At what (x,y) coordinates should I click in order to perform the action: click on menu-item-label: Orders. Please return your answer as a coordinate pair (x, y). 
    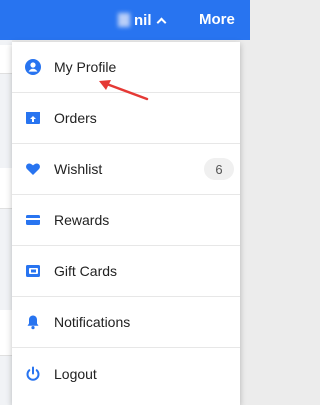
    Looking at the image, I should click on (75, 118).